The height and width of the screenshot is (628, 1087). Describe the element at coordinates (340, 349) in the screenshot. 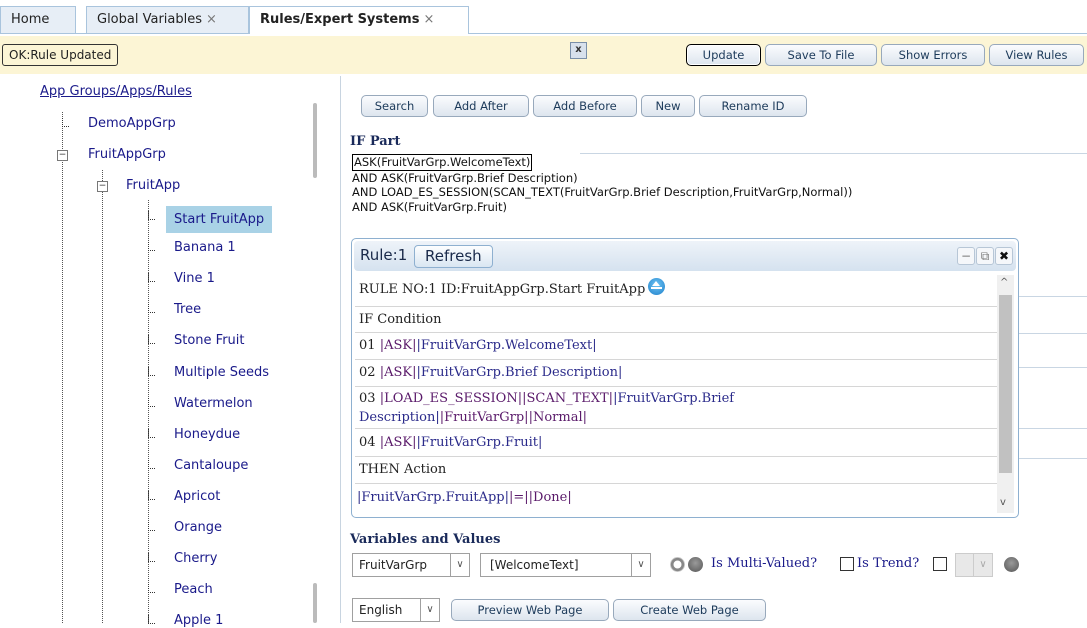

I see `panel-divider` at that location.